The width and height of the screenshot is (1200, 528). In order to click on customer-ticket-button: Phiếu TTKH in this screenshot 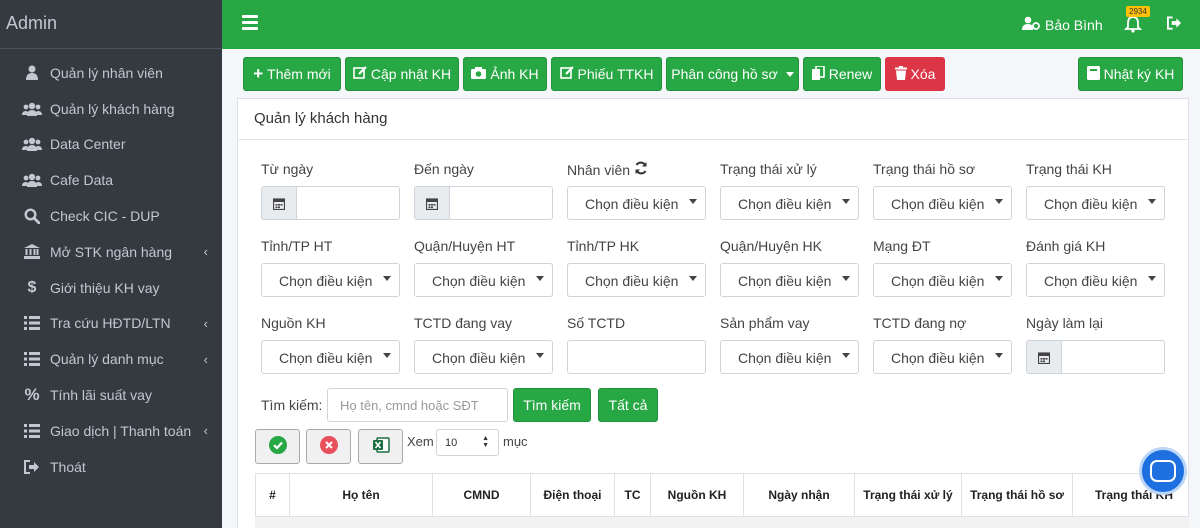, I will do `click(606, 74)`.